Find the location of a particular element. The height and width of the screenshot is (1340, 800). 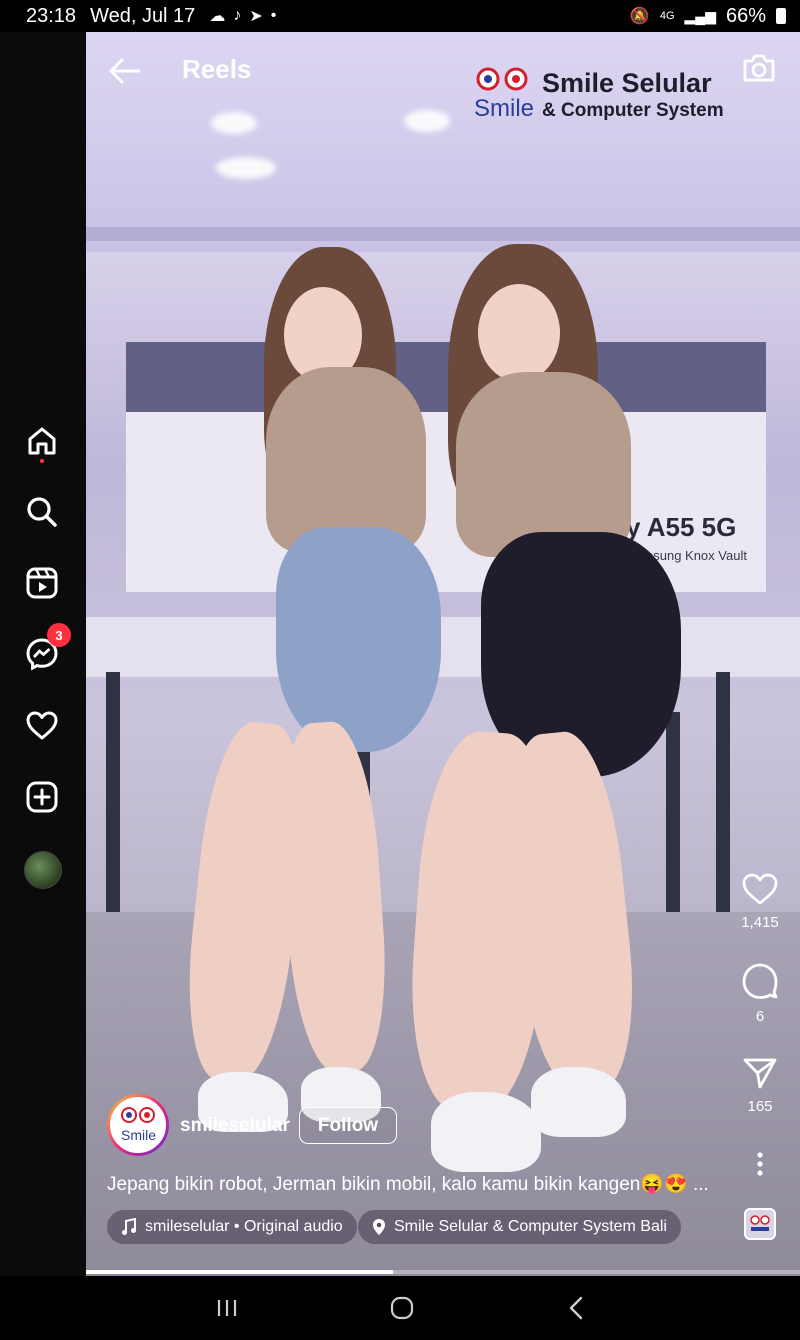

author-logo: Smile is located at coordinates (138, 1125).